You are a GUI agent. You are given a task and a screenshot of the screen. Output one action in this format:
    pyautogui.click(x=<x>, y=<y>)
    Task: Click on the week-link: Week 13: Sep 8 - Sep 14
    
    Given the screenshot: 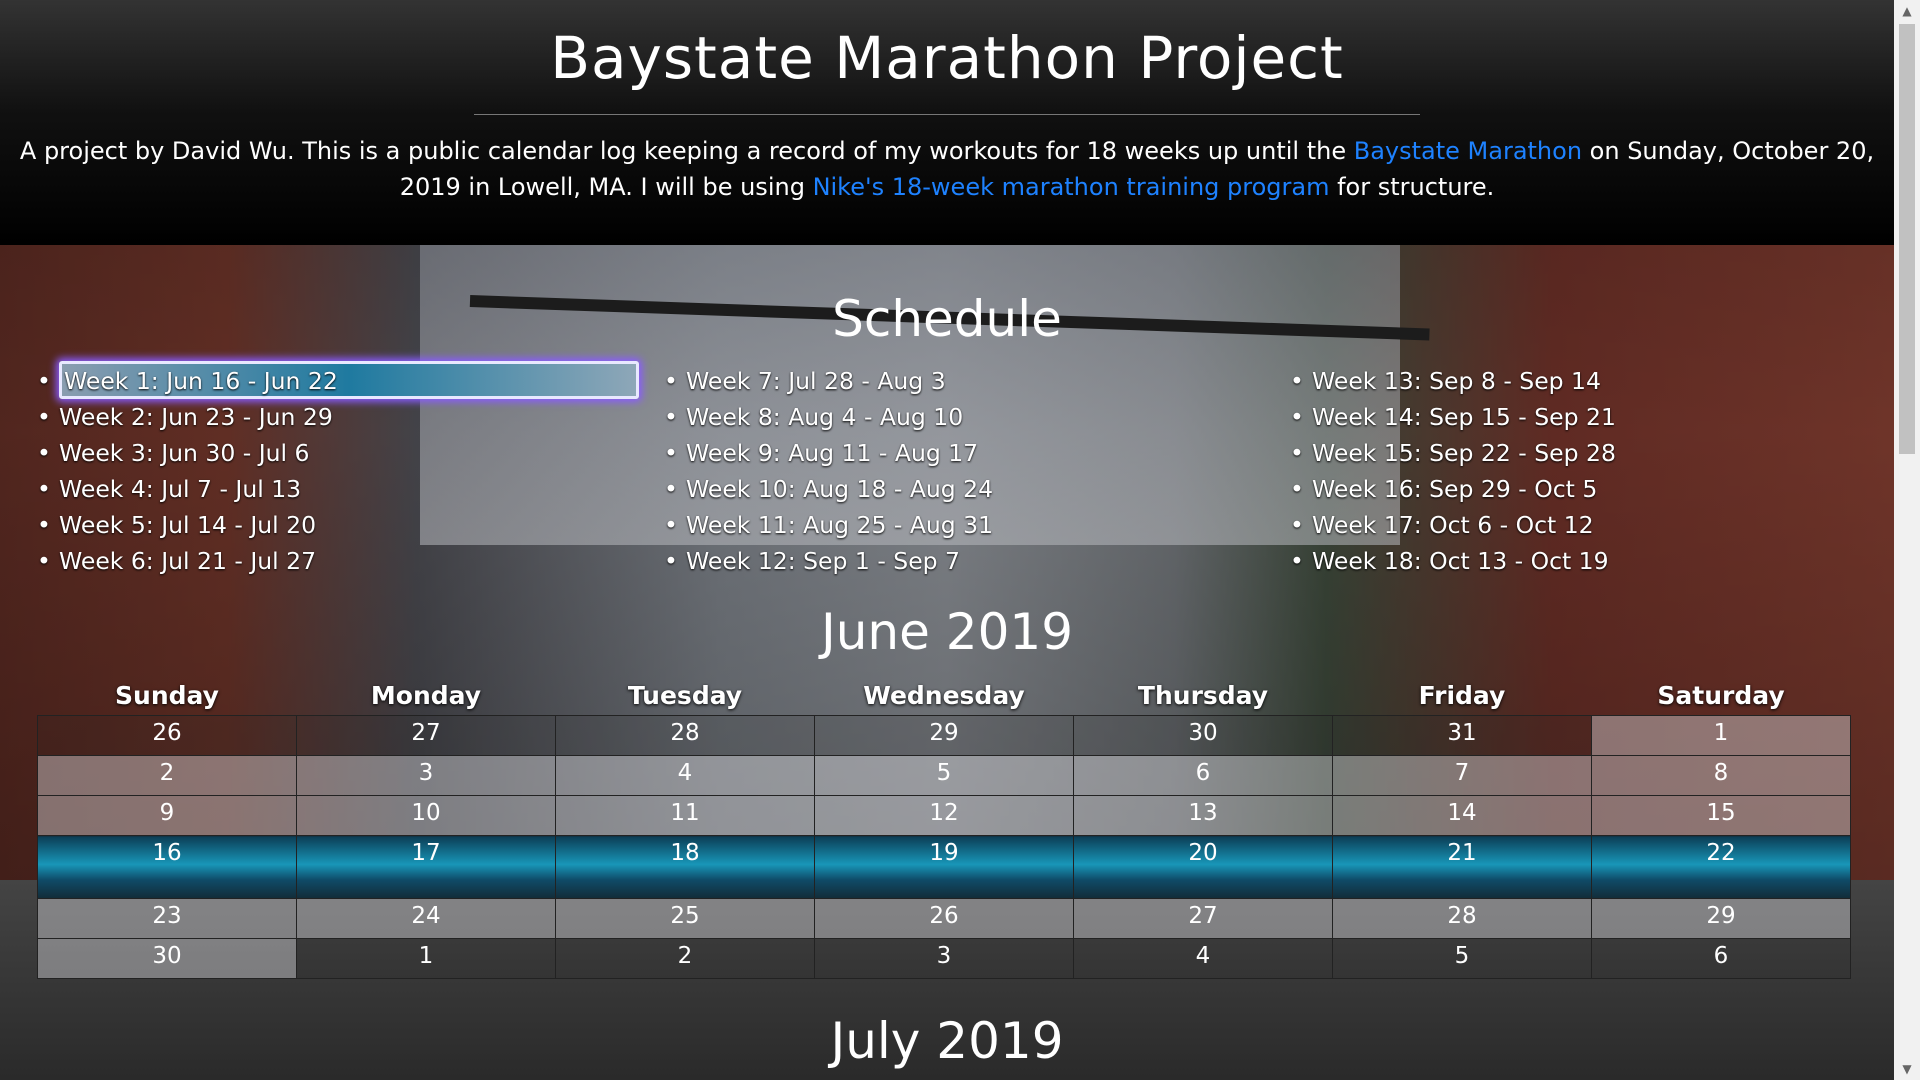 What is the action you would take?
    pyautogui.click(x=1453, y=381)
    